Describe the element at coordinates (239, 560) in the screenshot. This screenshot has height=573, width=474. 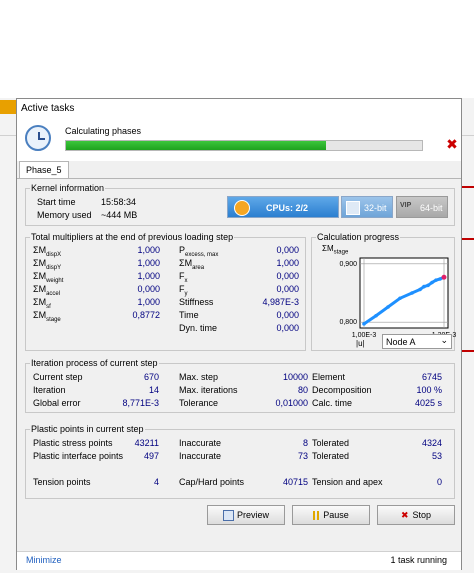
I see `dialog-footer: Minimize 1 task running` at that location.